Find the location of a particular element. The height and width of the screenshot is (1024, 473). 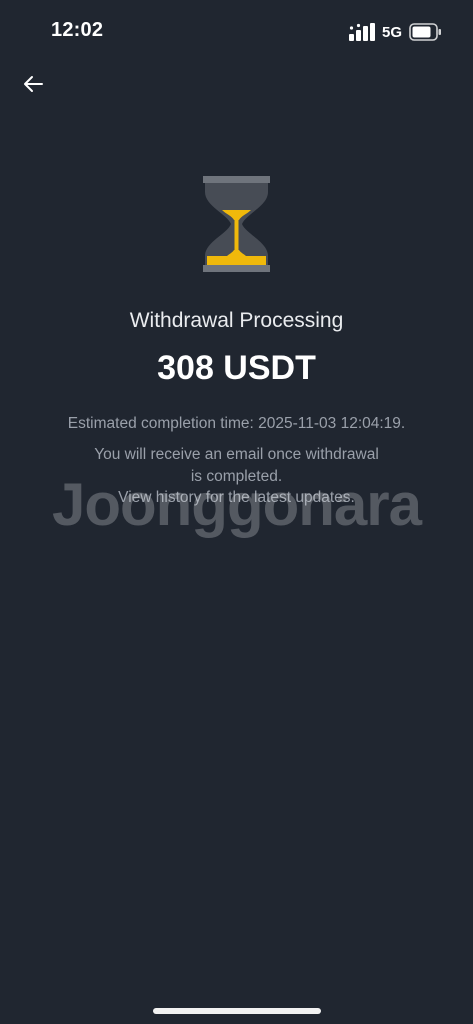

battery-icon is located at coordinates (425, 32).